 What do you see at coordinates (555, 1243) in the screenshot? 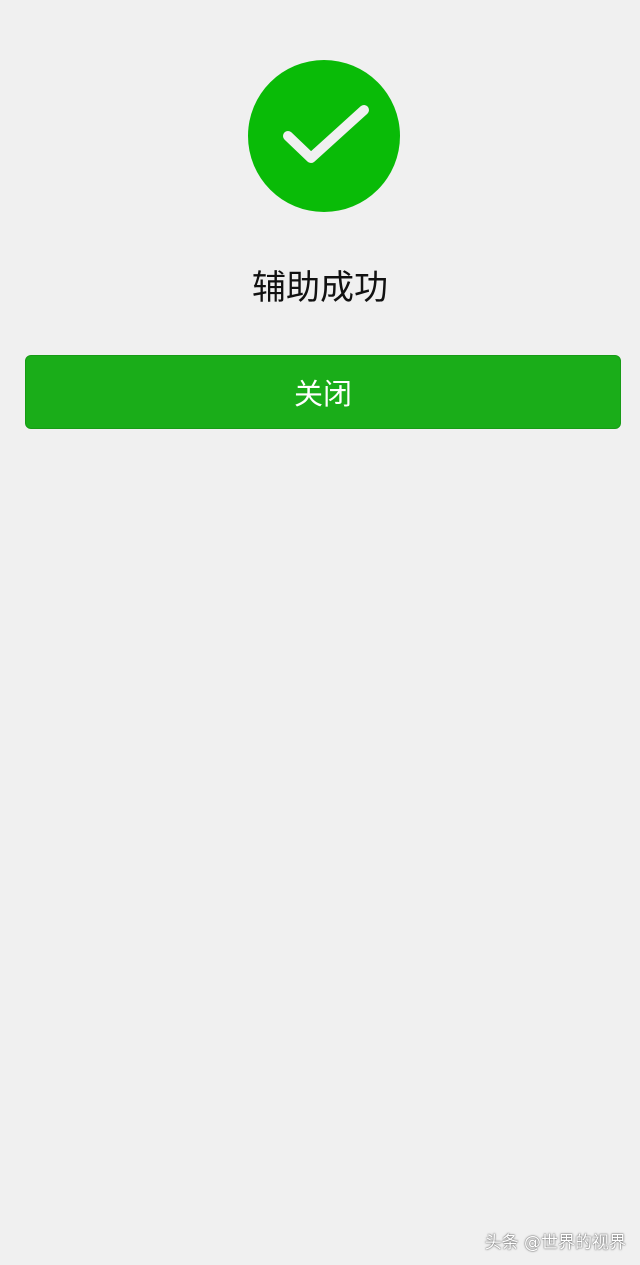
I see `watermark-text: 头条 @世界的视界` at bounding box center [555, 1243].